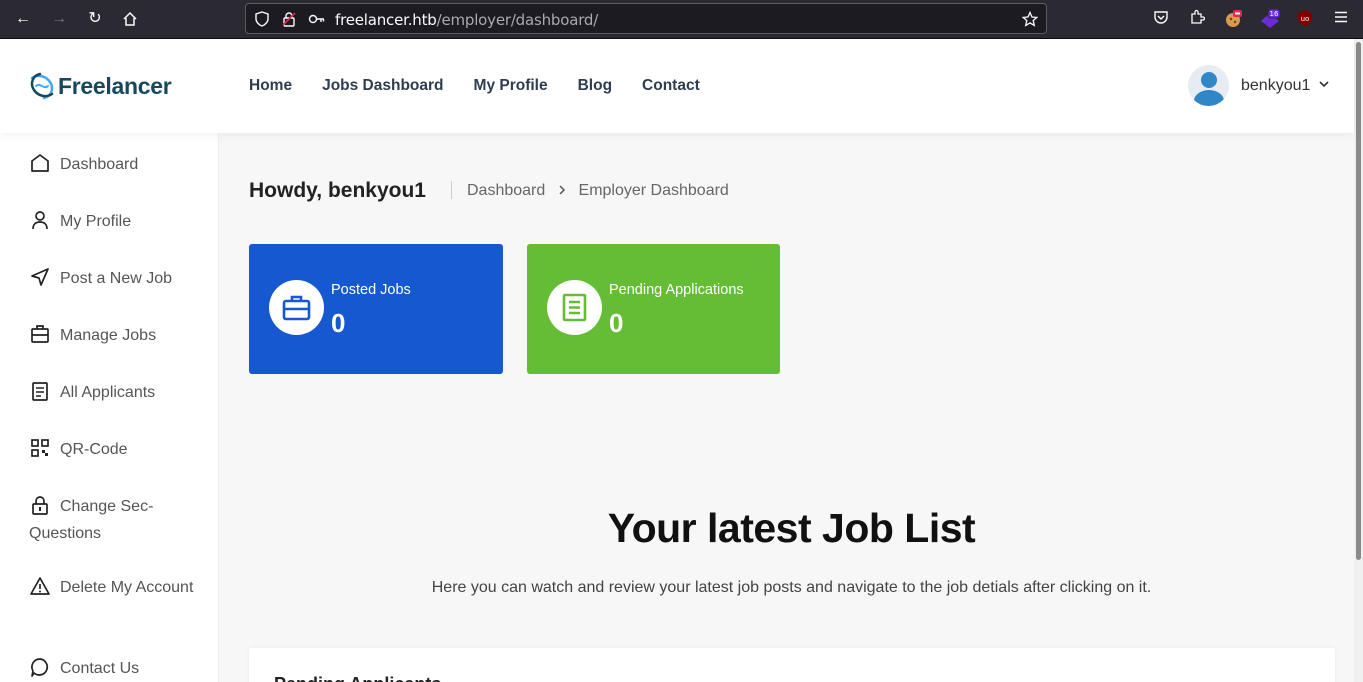 The width and height of the screenshot is (1363, 682). Describe the element at coordinates (40, 586) in the screenshot. I see `warning-icon` at that location.